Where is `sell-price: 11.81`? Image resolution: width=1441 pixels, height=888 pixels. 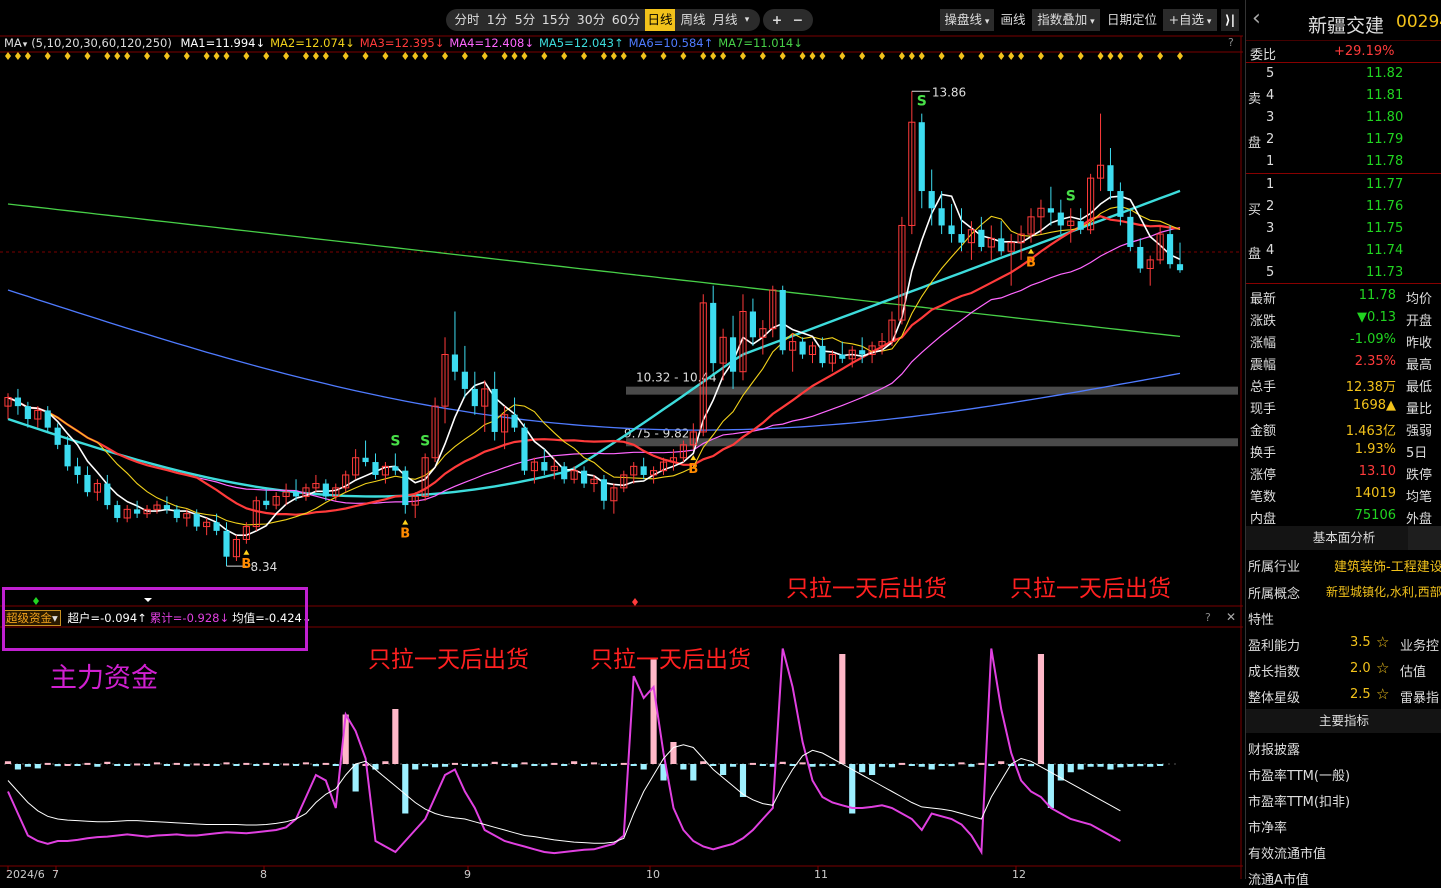
sell-price: 11.81 is located at coordinates (1385, 95).